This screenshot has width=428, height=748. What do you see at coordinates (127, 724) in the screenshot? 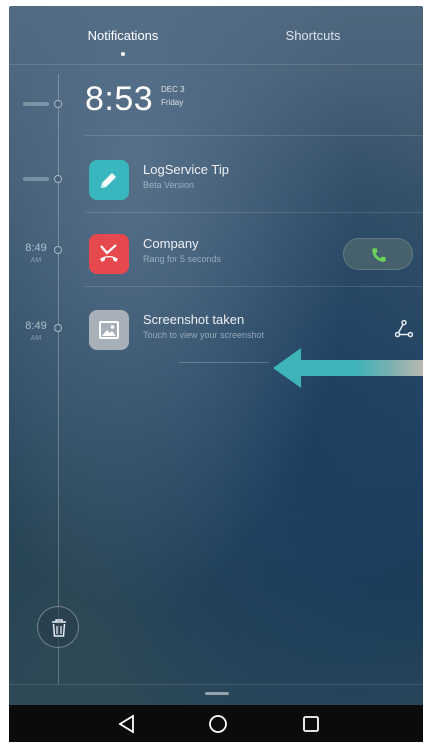
I see `back-icon` at bounding box center [127, 724].